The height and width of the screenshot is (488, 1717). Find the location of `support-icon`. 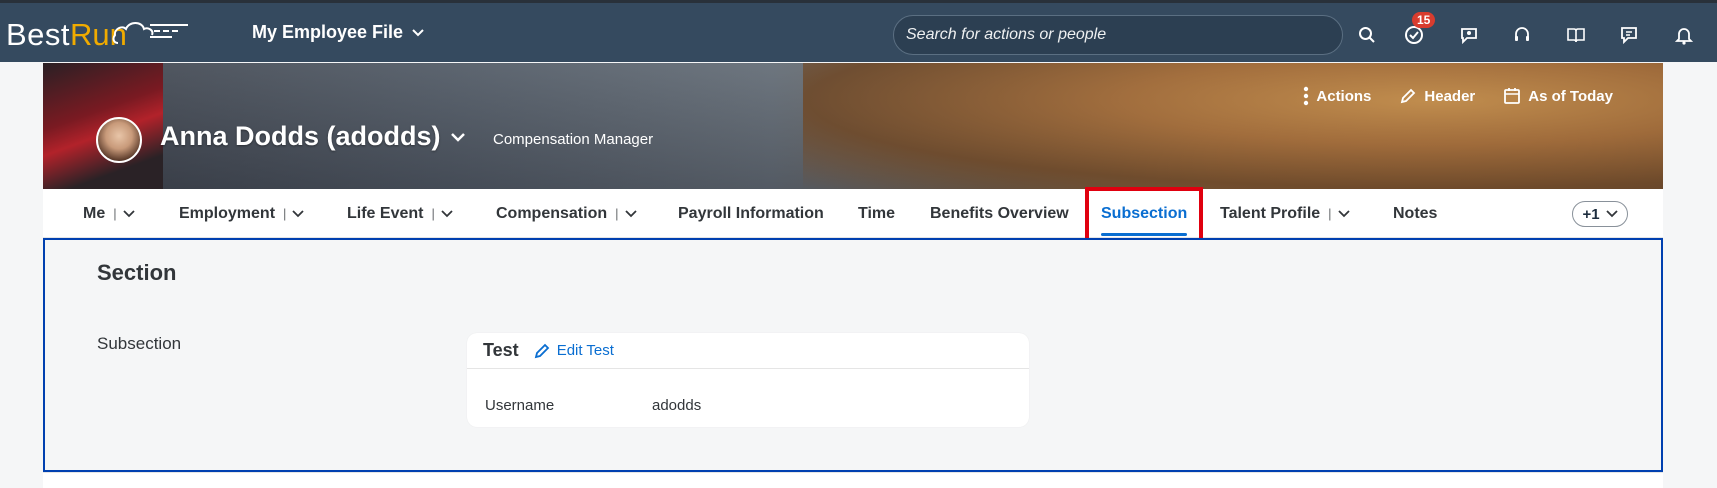

support-icon is located at coordinates (1522, 35).